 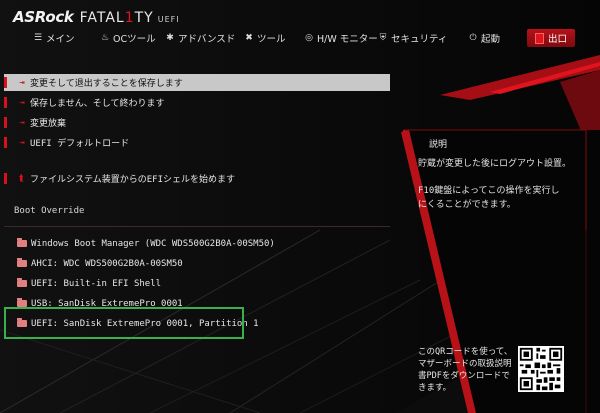 What do you see at coordinates (341, 38) in the screenshot?
I see `tab-hw-monitor: ◎ H/W モニター` at bounding box center [341, 38].